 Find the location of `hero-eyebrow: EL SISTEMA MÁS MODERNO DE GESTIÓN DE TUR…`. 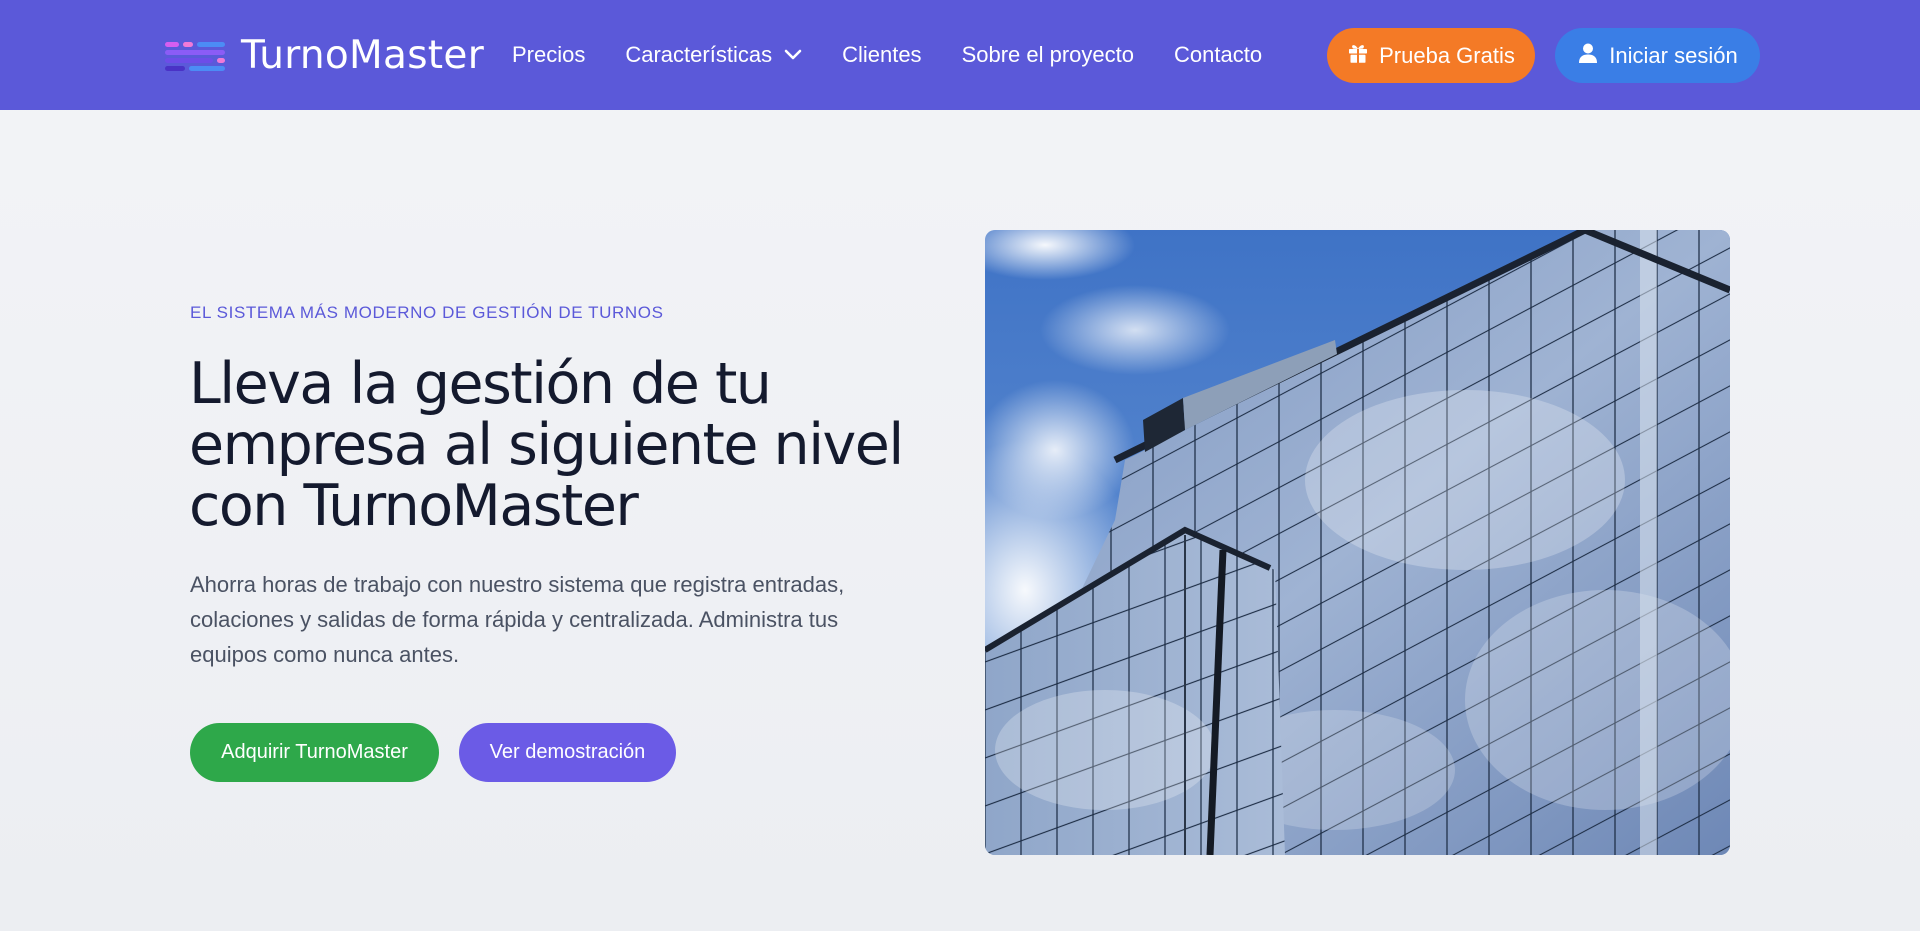

hero-eyebrow: EL SISTEMA MÁS MODERNO DE GESTIÓN DE TUR… is located at coordinates (427, 312).